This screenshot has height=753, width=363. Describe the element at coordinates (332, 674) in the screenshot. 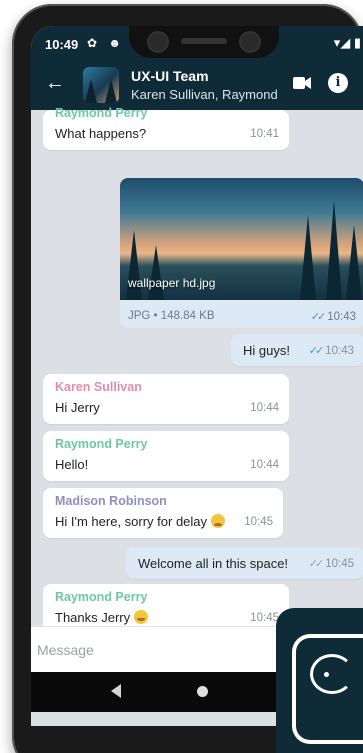

I see `chat-bubble-icon` at that location.